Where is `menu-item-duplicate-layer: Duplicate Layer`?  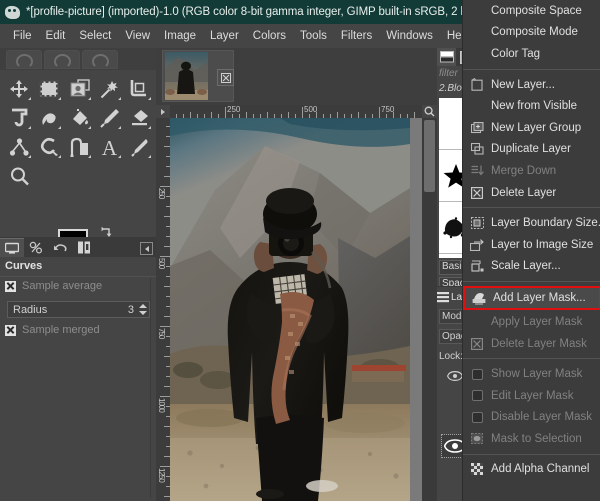 menu-item-duplicate-layer: Duplicate Layer is located at coordinates (531, 150).